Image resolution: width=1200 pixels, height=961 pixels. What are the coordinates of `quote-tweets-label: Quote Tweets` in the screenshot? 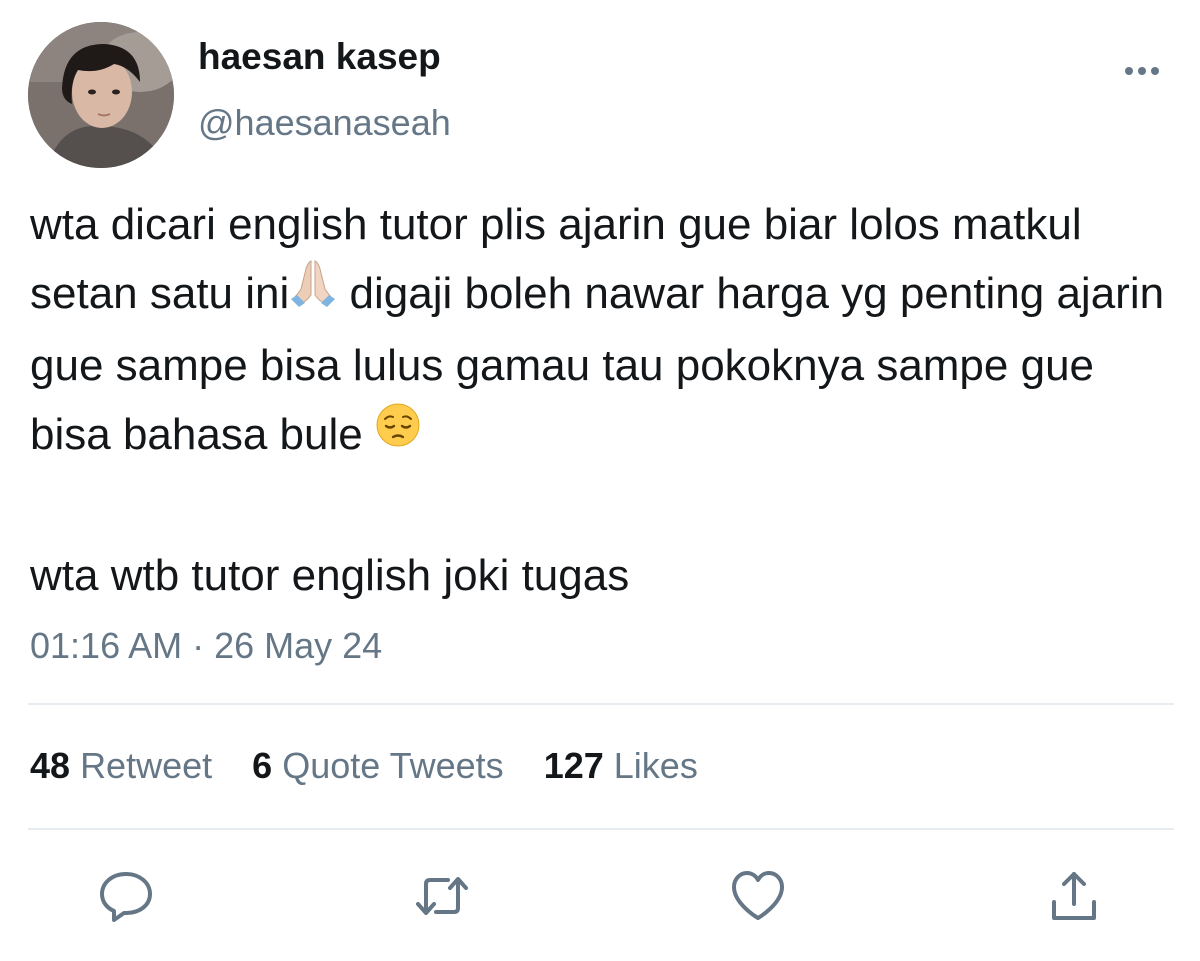 It's located at (393, 765).